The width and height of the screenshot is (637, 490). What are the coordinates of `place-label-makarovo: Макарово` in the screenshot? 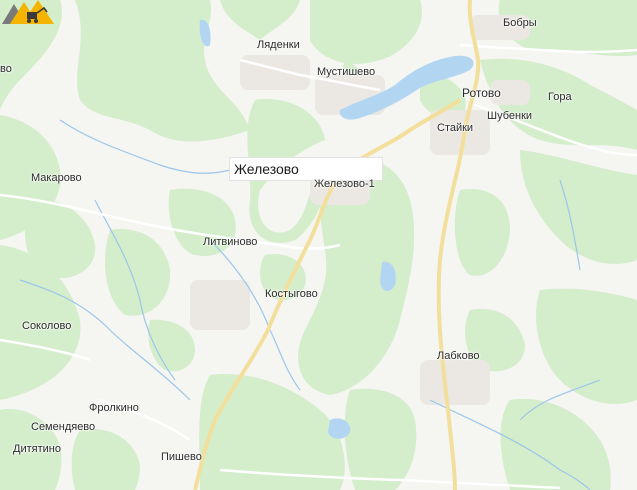 It's located at (56, 178).